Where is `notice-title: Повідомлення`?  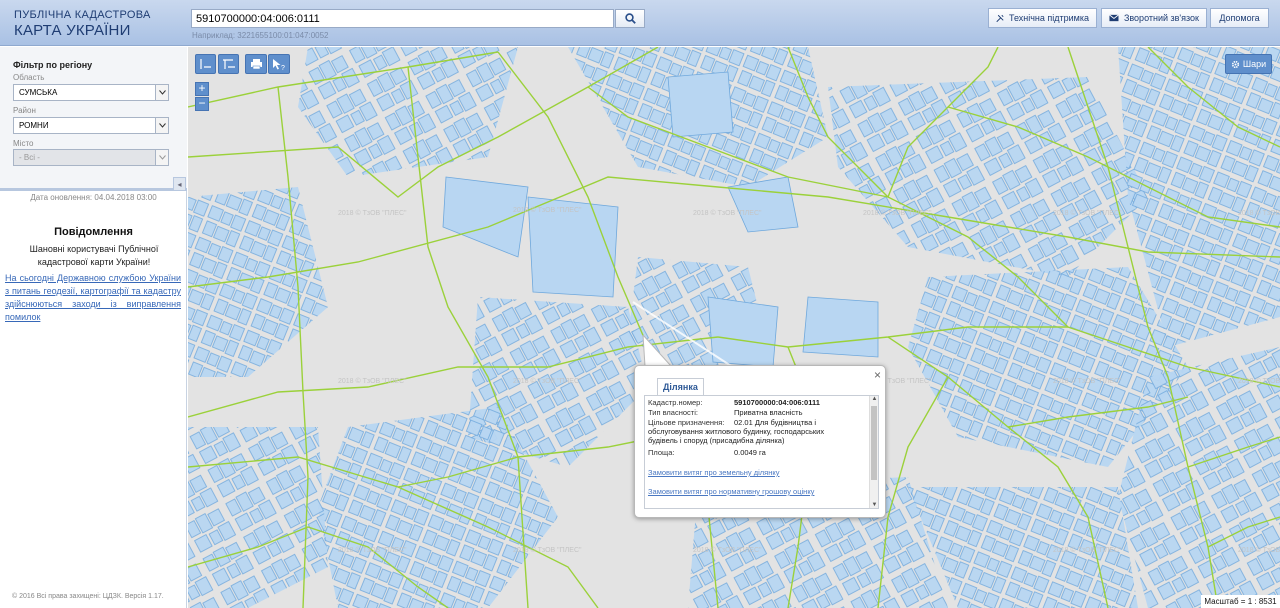 notice-title: Повідомлення is located at coordinates (93, 232).